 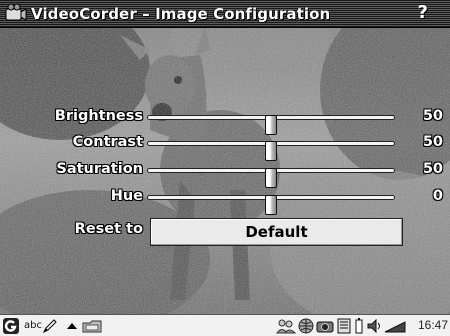 What do you see at coordinates (16, 12) in the screenshot?
I see `videocorder-app-icon` at bounding box center [16, 12].